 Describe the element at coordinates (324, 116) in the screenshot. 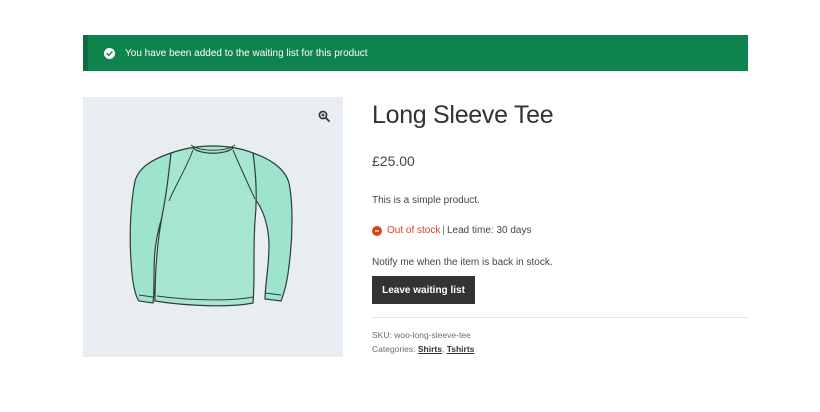

I see `zoom-in-icon` at that location.